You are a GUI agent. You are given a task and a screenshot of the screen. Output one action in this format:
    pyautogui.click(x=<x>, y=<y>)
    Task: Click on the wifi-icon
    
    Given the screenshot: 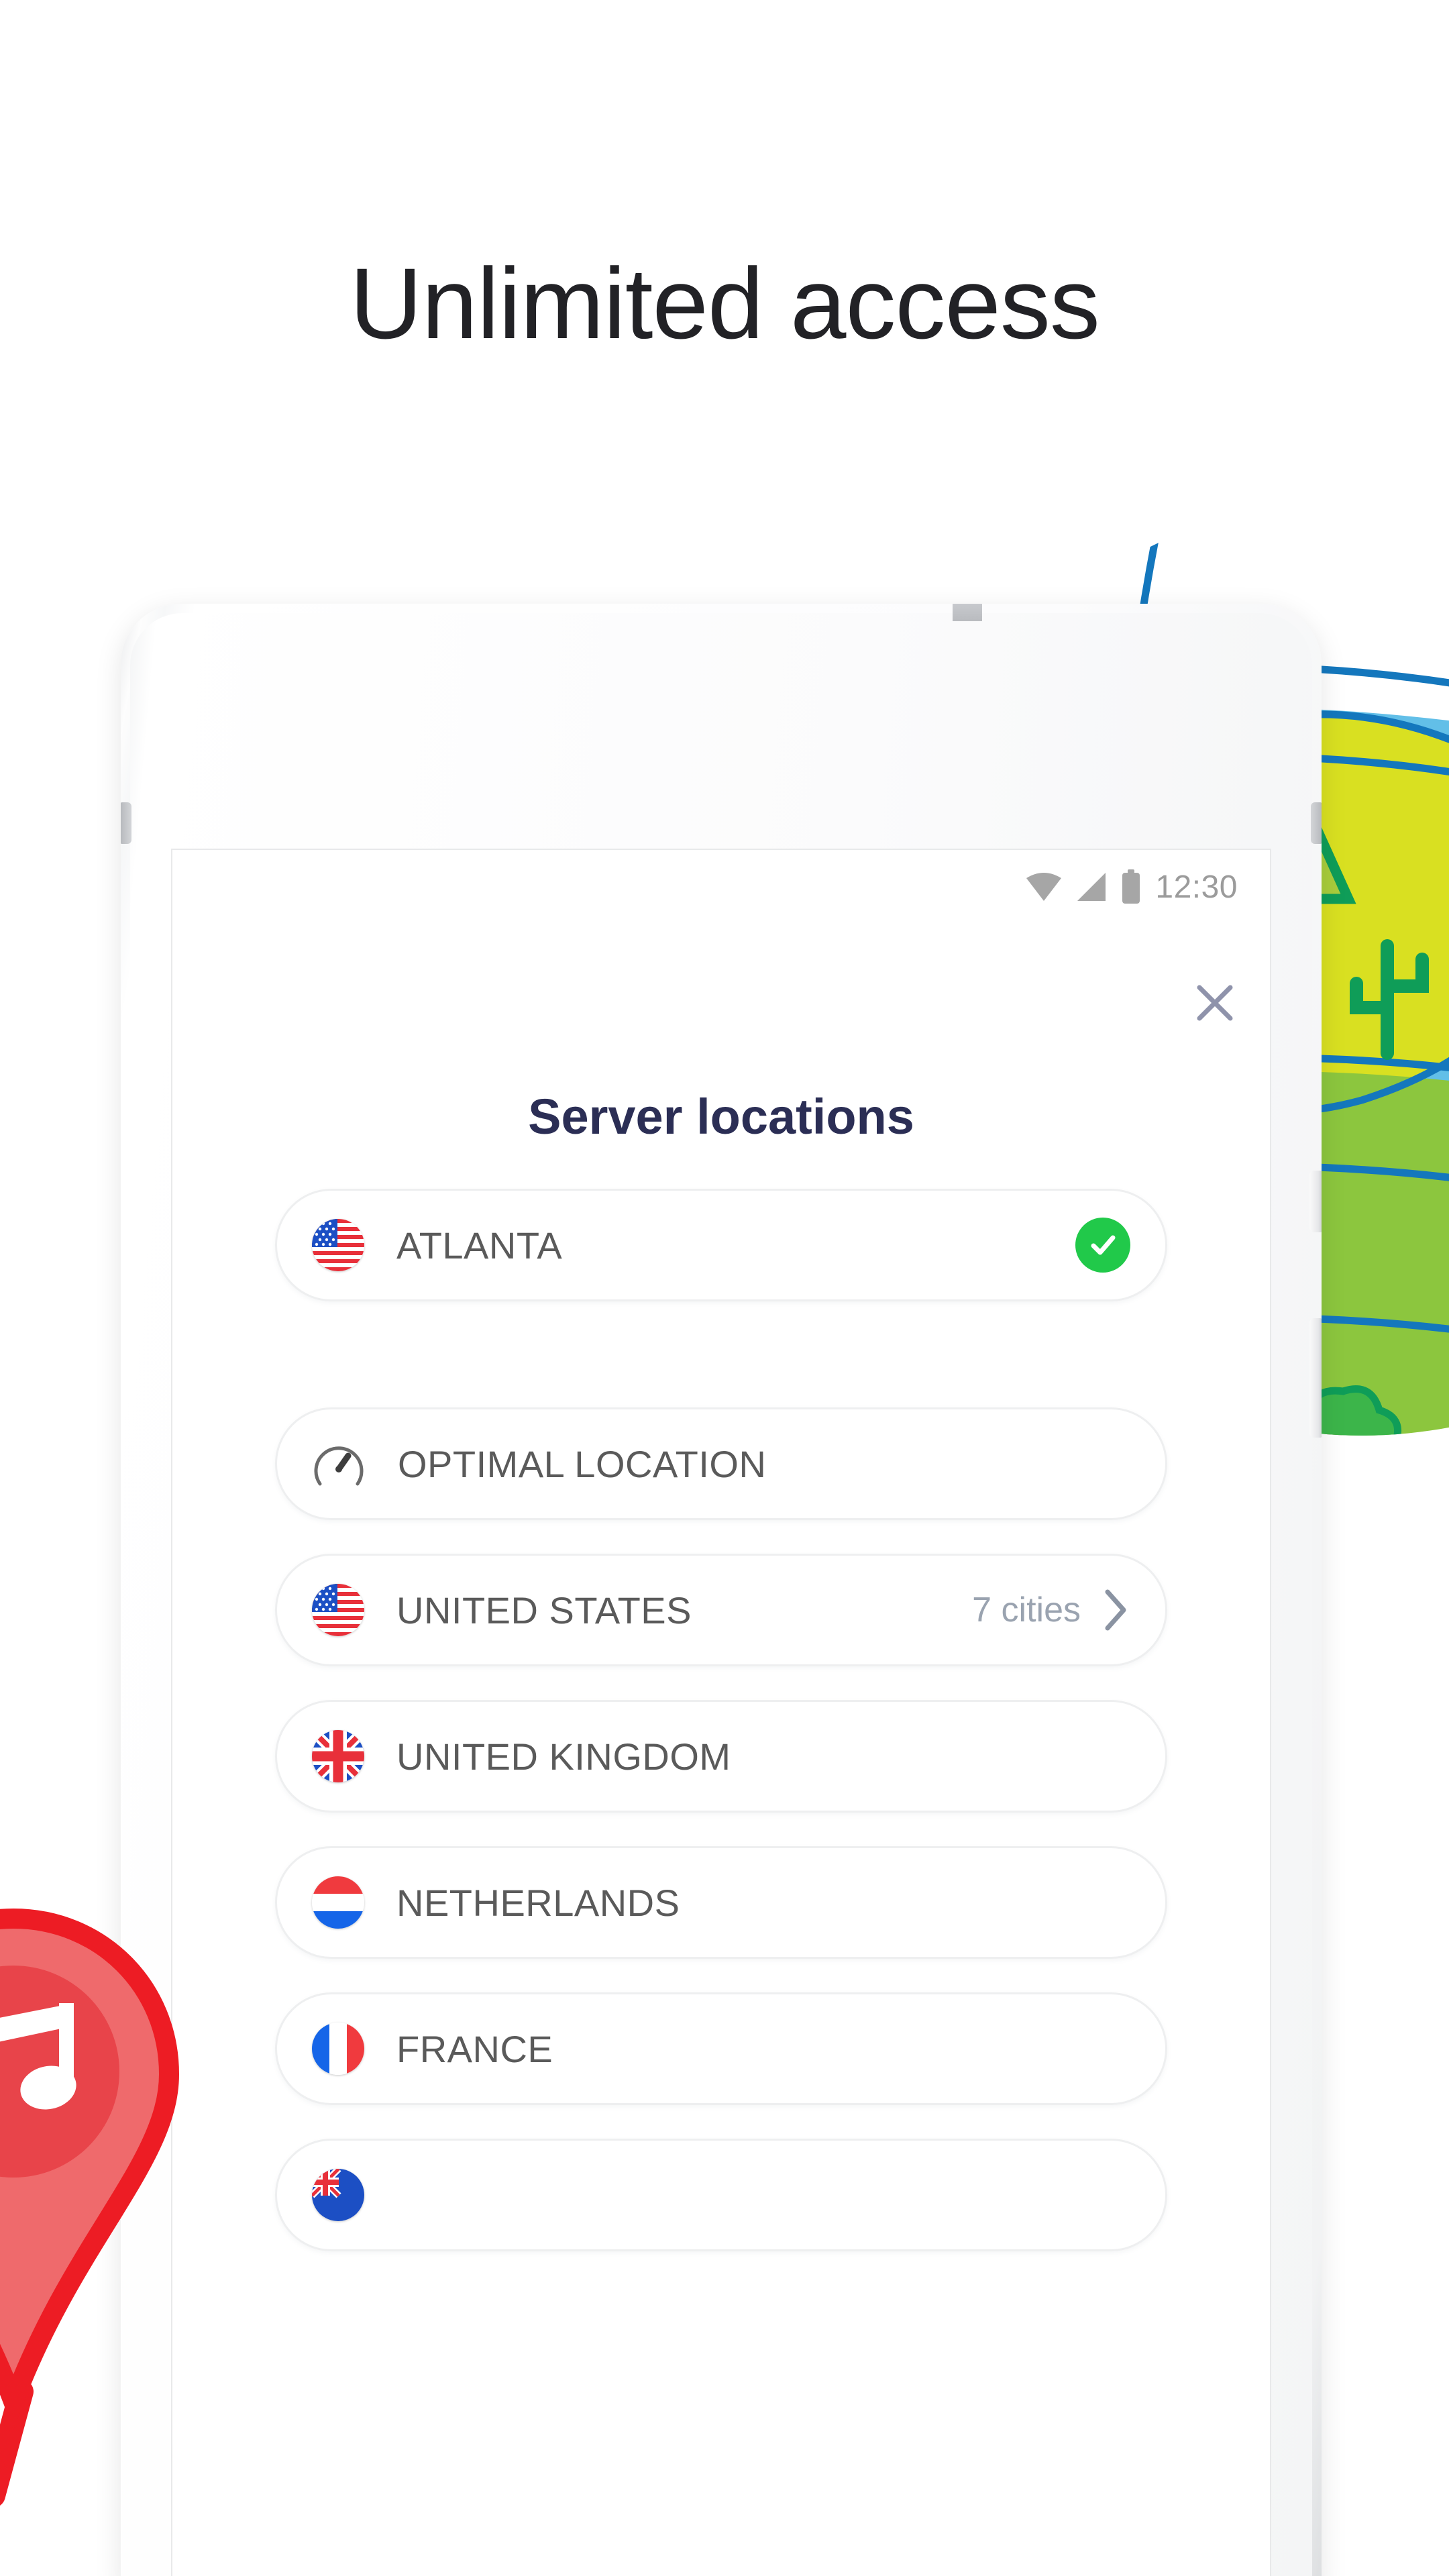 What is the action you would take?
    pyautogui.click(x=1044, y=887)
    